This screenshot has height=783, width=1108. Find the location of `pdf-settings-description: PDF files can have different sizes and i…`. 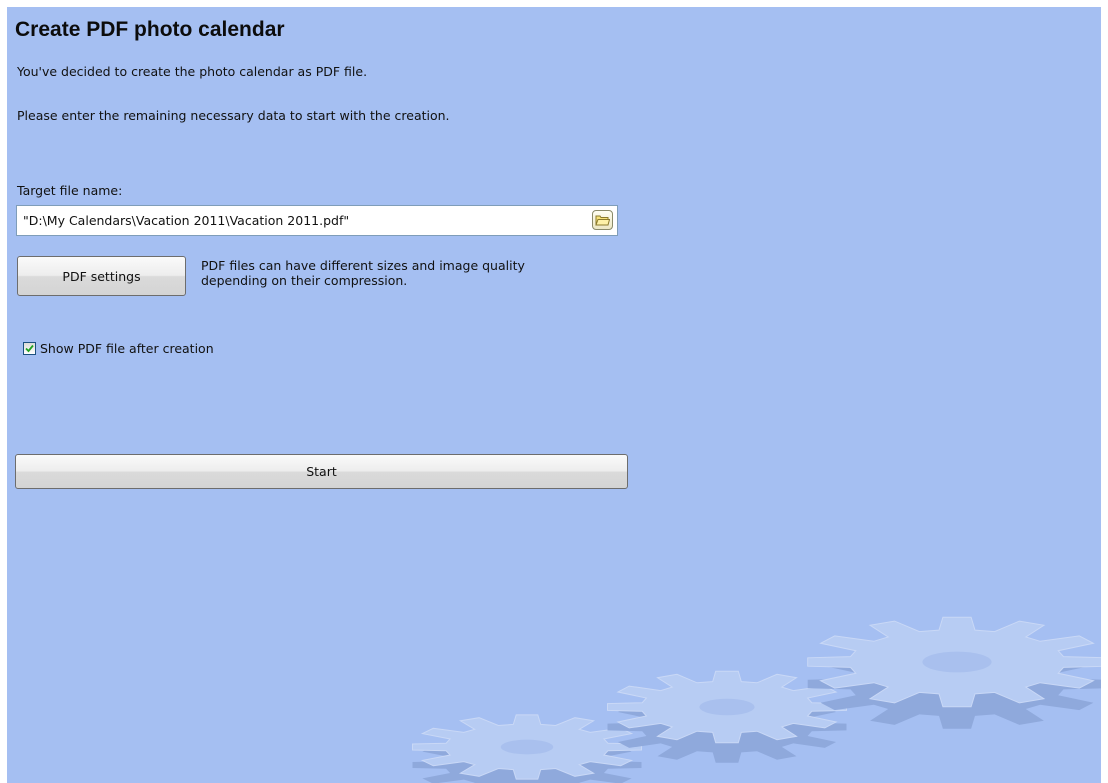

pdf-settings-description: PDF files can have different sizes and i… is located at coordinates (363, 273).